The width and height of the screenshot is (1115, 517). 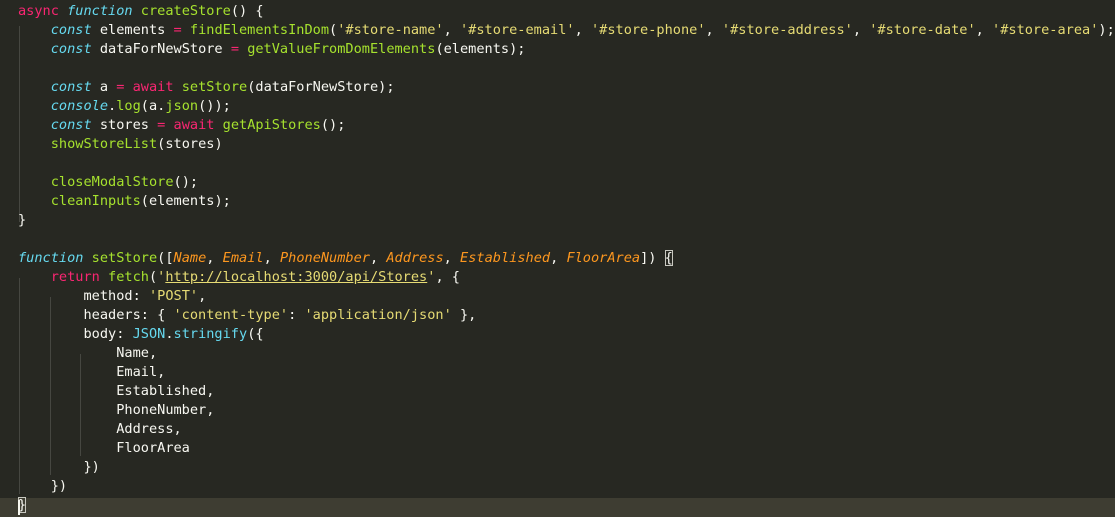 I want to click on code-token: (stores), so click(x=190, y=144).